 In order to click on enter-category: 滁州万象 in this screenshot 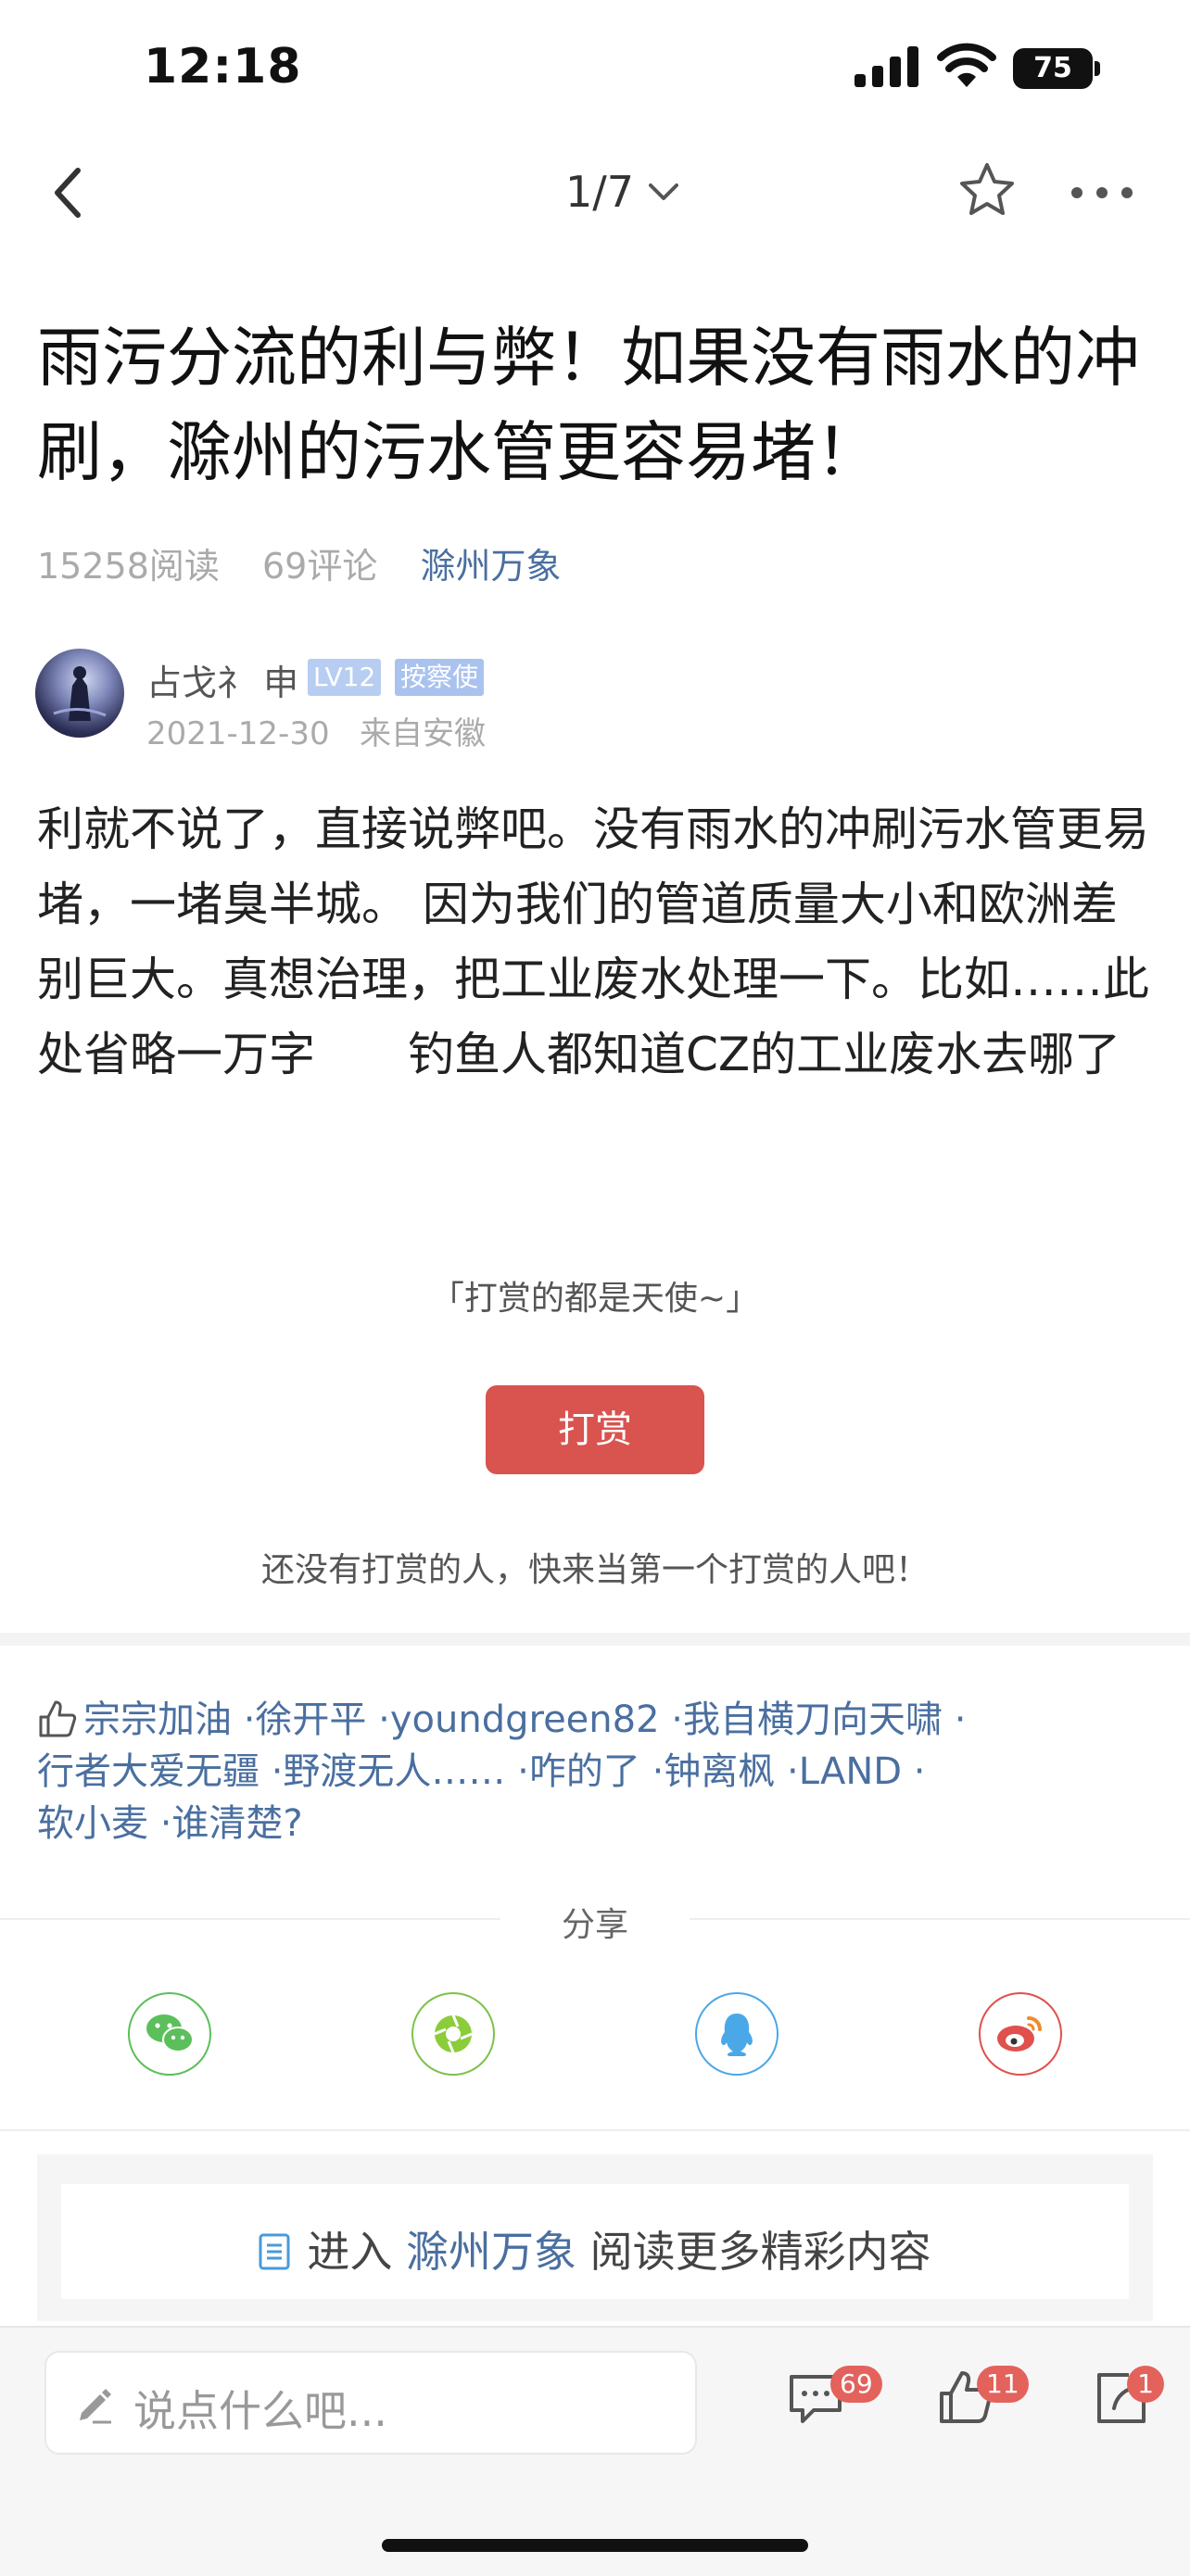, I will do `click(491, 2252)`.